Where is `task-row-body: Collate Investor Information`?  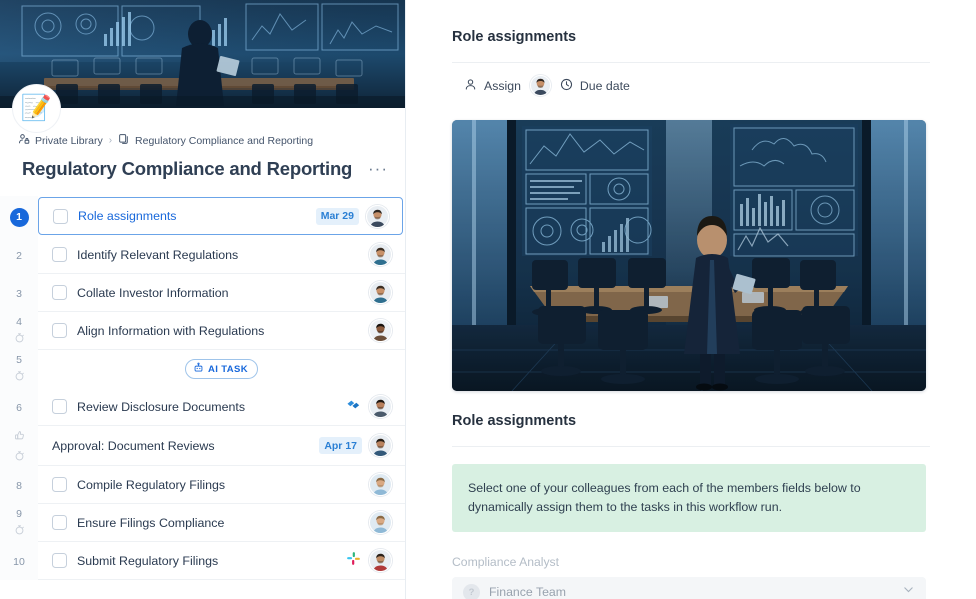 task-row-body: Collate Investor Information is located at coordinates (221, 293).